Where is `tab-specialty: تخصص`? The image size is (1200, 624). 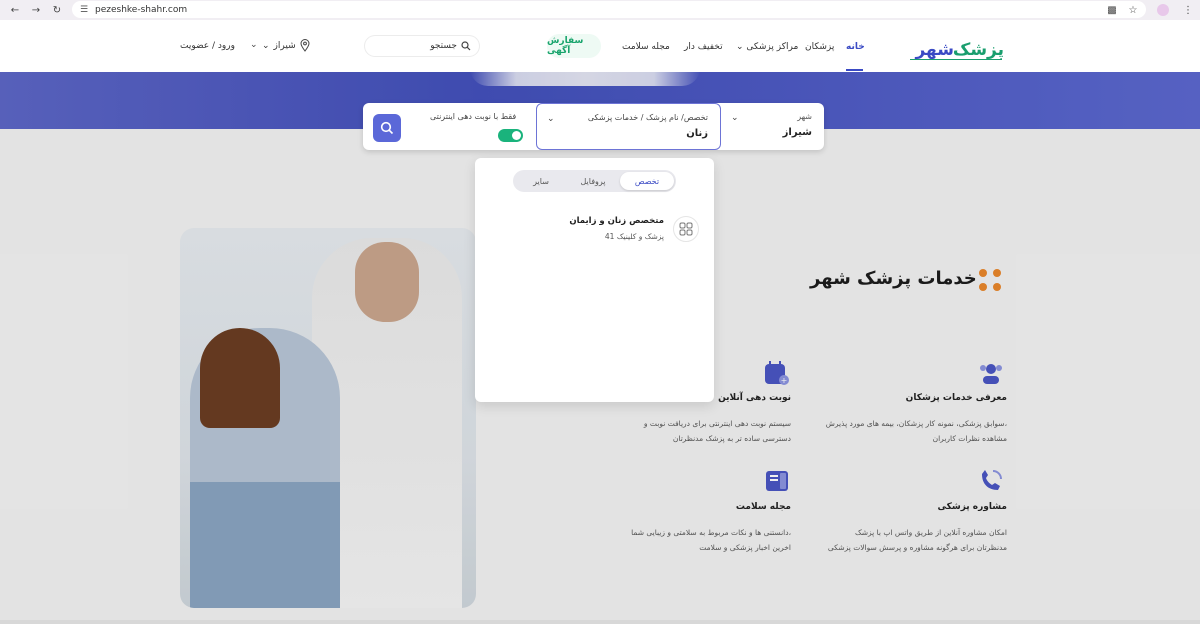
tab-specialty: تخصص is located at coordinates (647, 181).